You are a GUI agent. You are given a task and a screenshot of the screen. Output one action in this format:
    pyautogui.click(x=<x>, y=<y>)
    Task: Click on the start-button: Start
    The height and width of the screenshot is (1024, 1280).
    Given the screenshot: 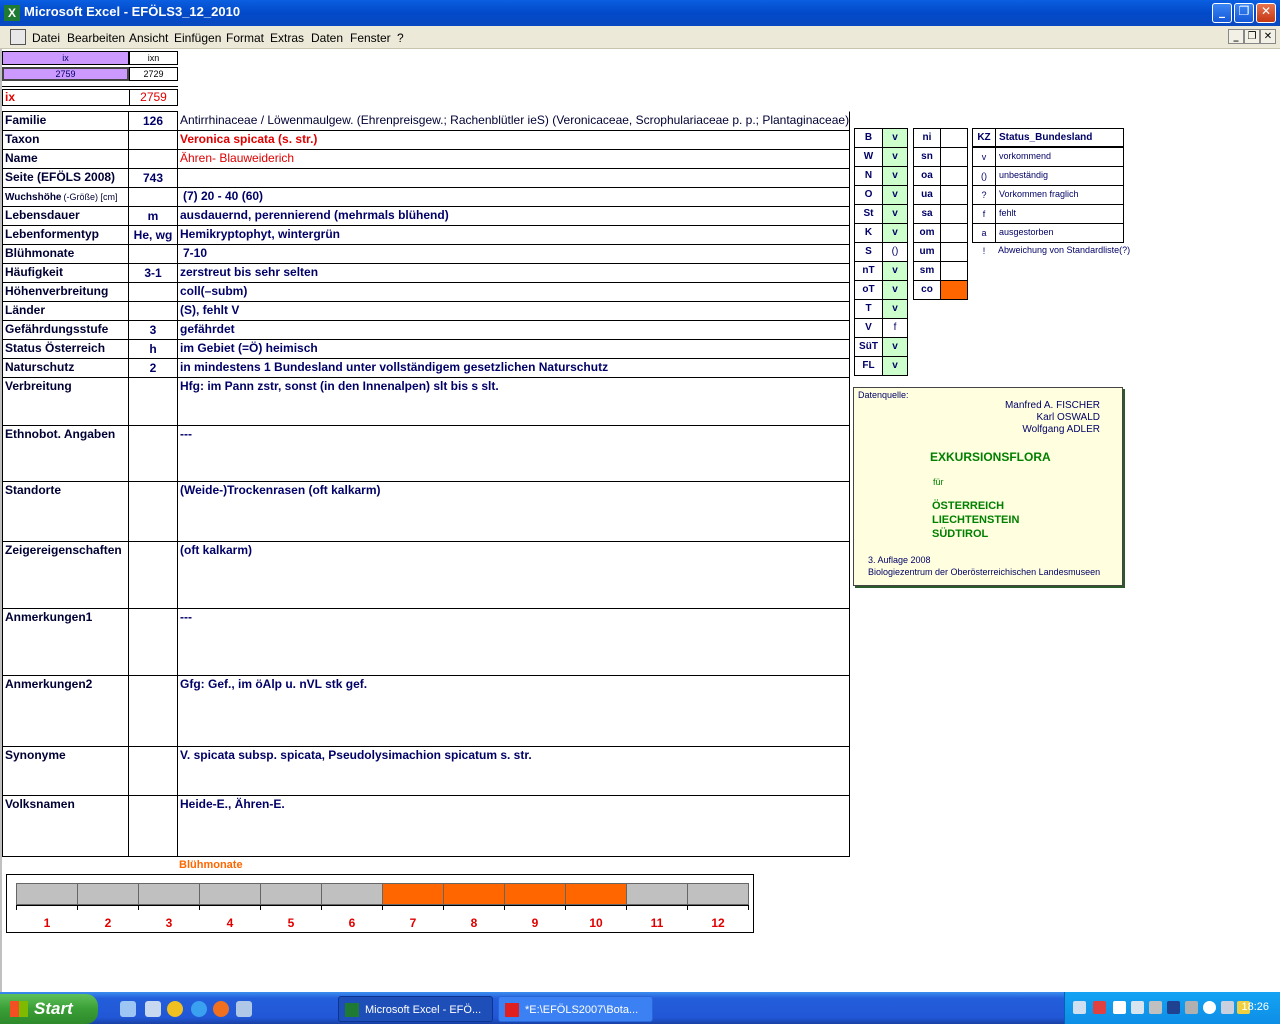 What is the action you would take?
    pyautogui.click(x=49, y=1009)
    